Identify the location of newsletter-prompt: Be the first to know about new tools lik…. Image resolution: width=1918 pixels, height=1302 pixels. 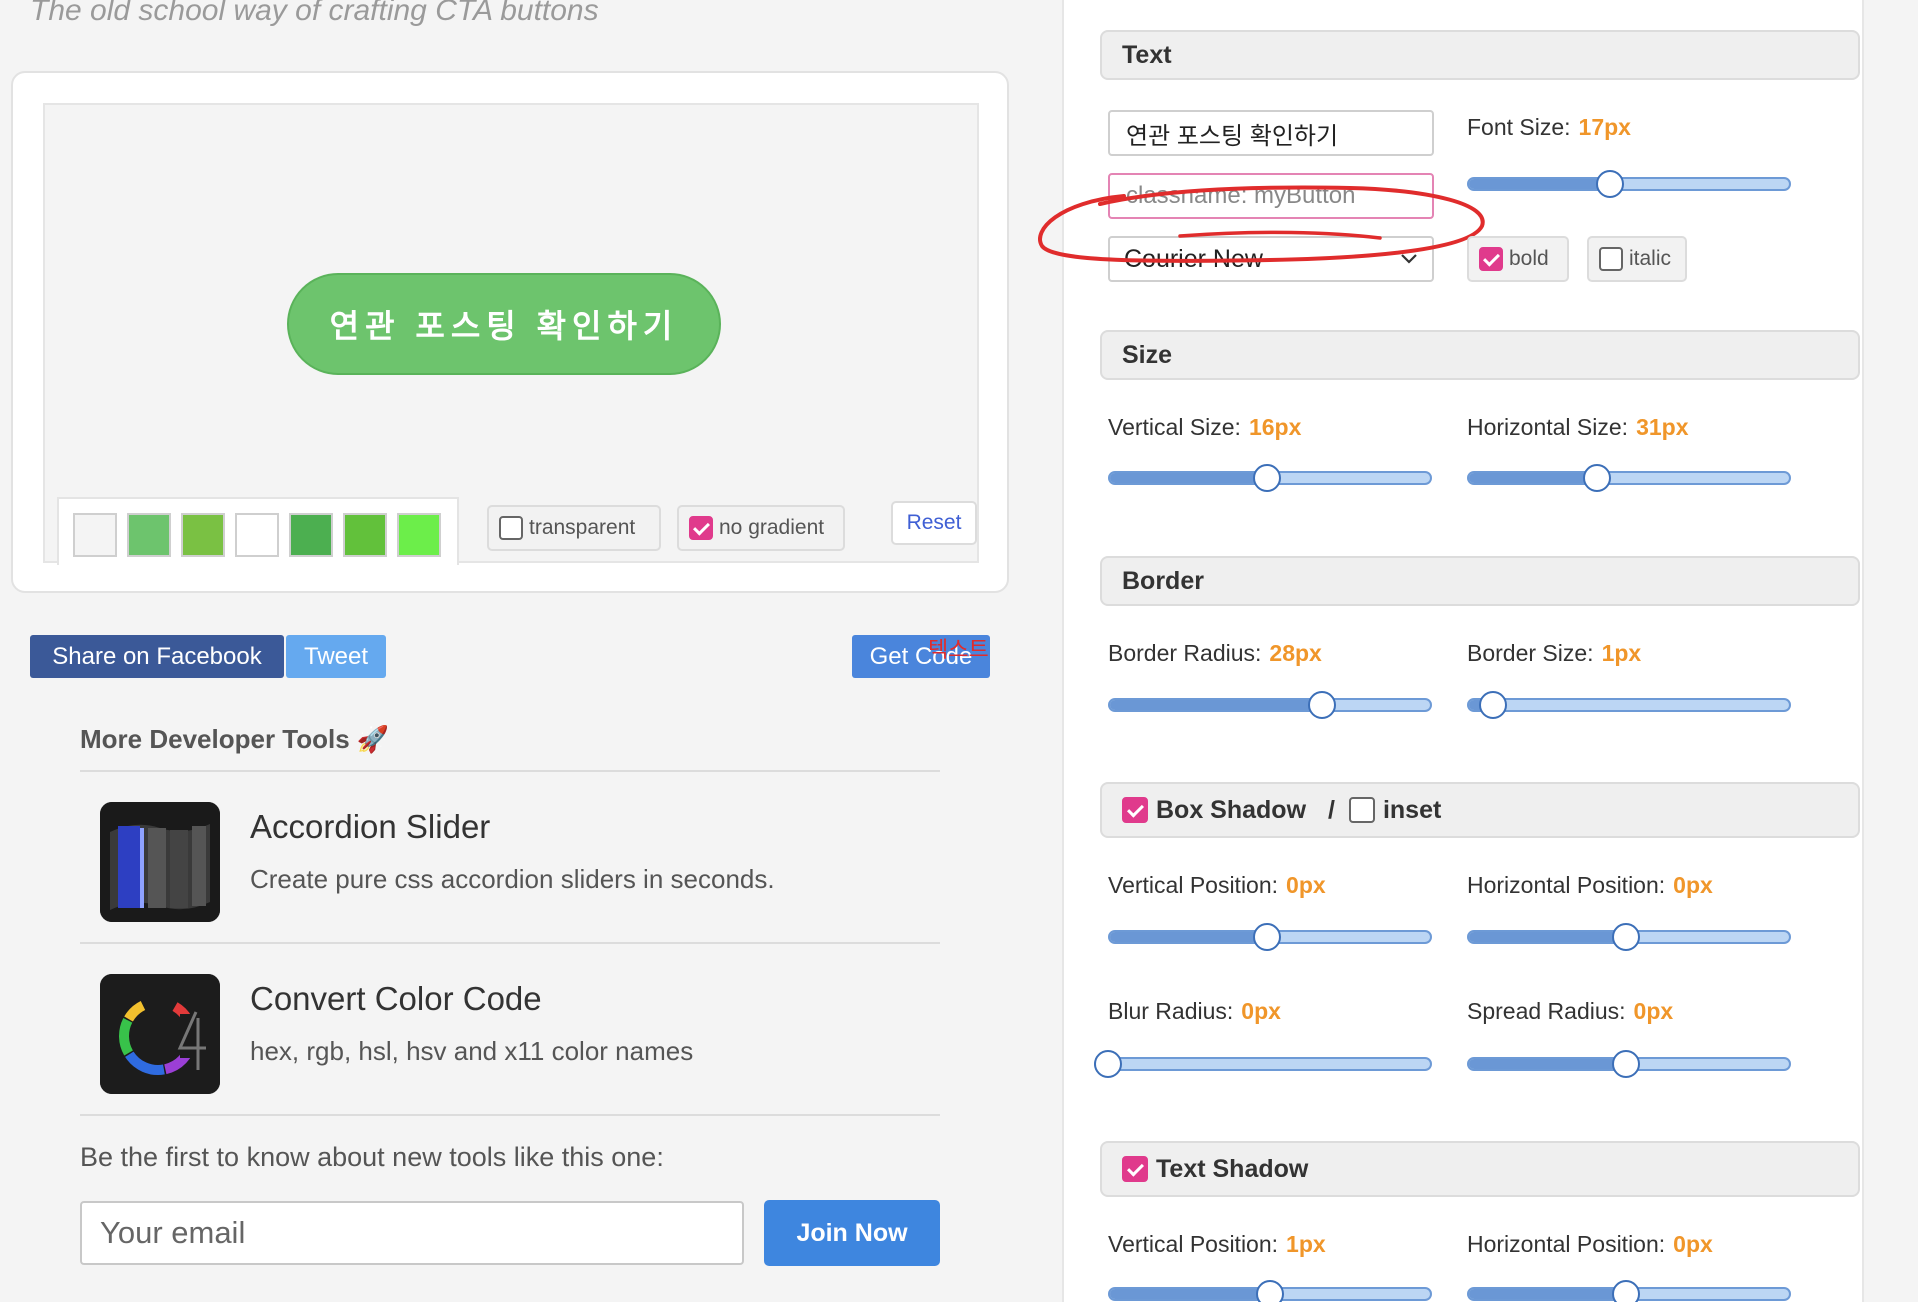
(372, 1157).